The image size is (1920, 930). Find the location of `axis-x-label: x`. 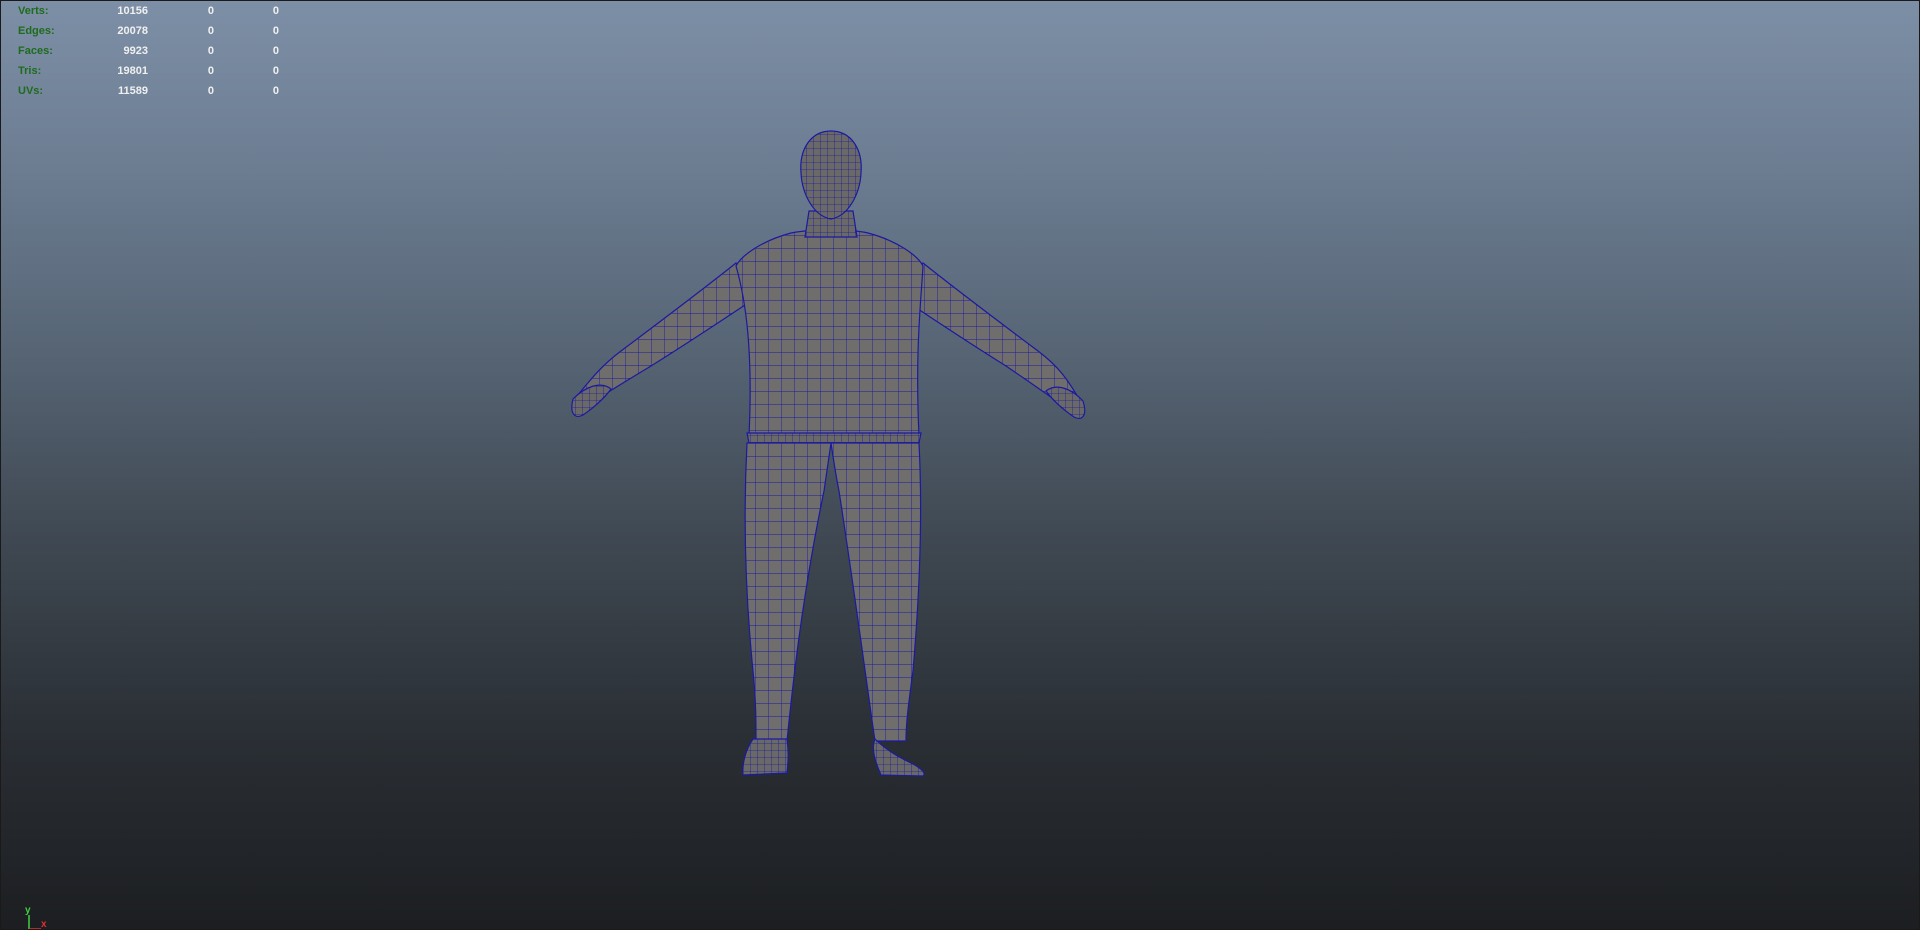

axis-x-label: x is located at coordinates (44, 924).